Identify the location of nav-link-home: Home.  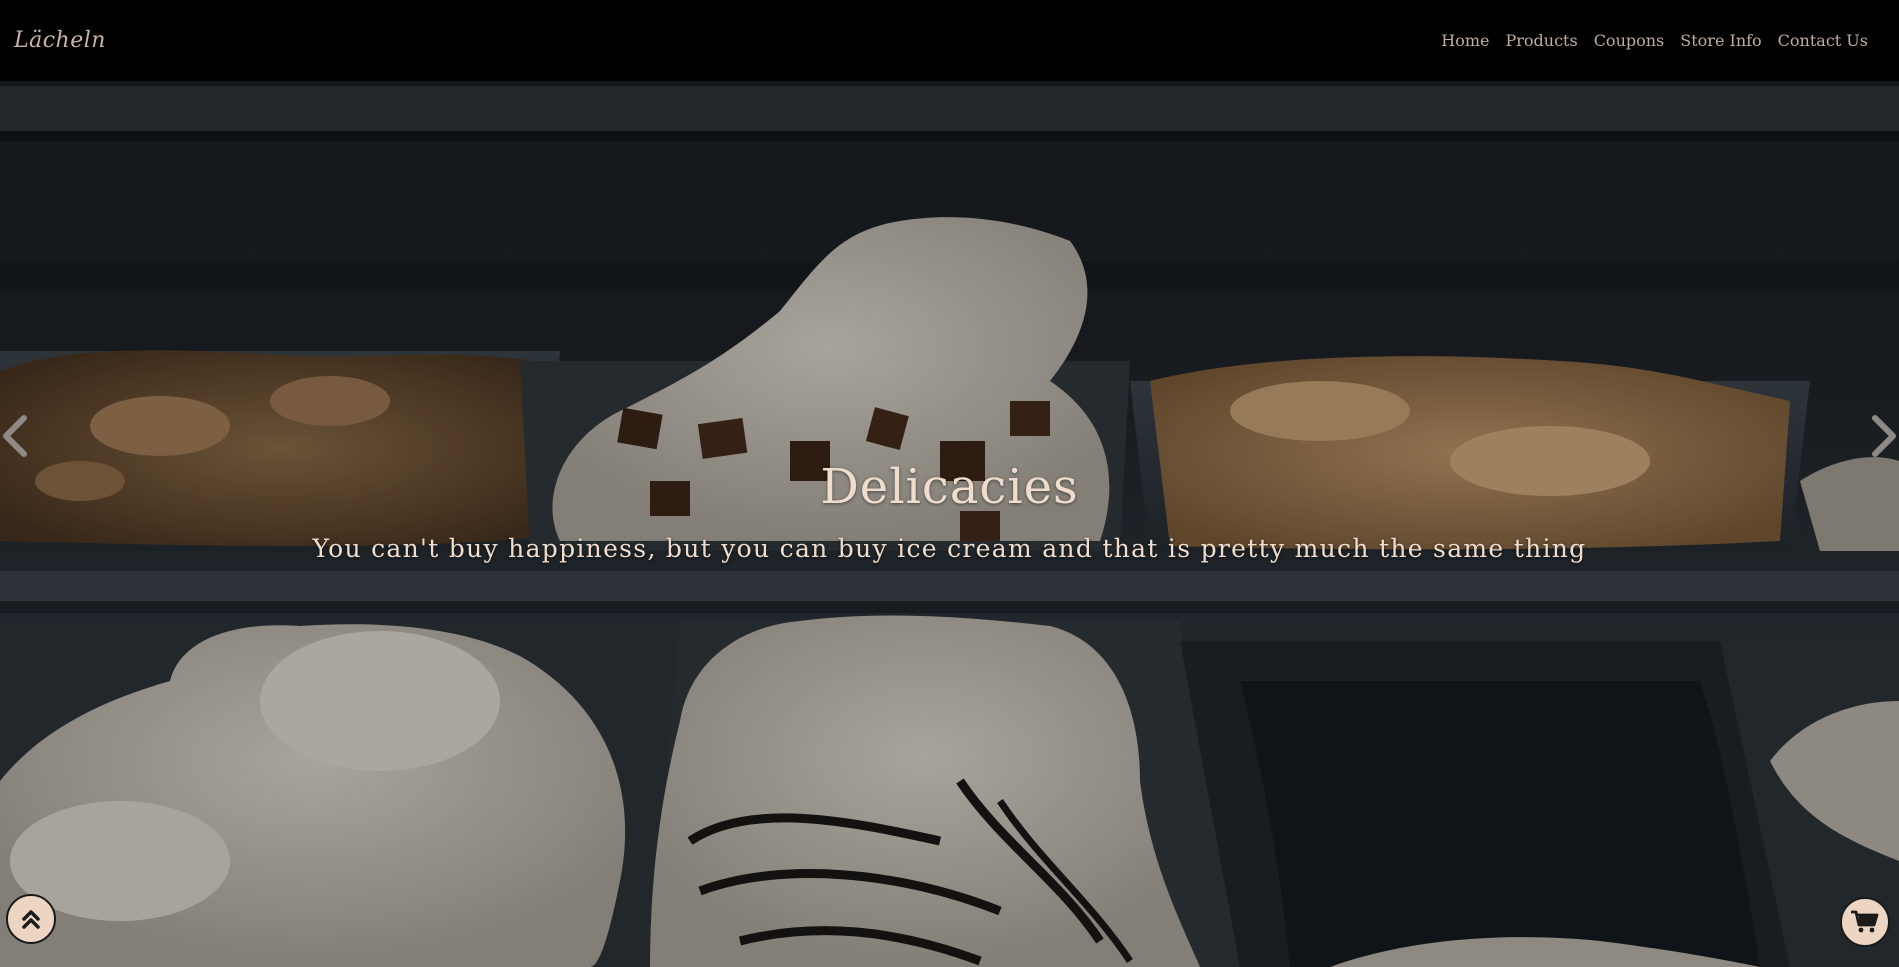
(1465, 40).